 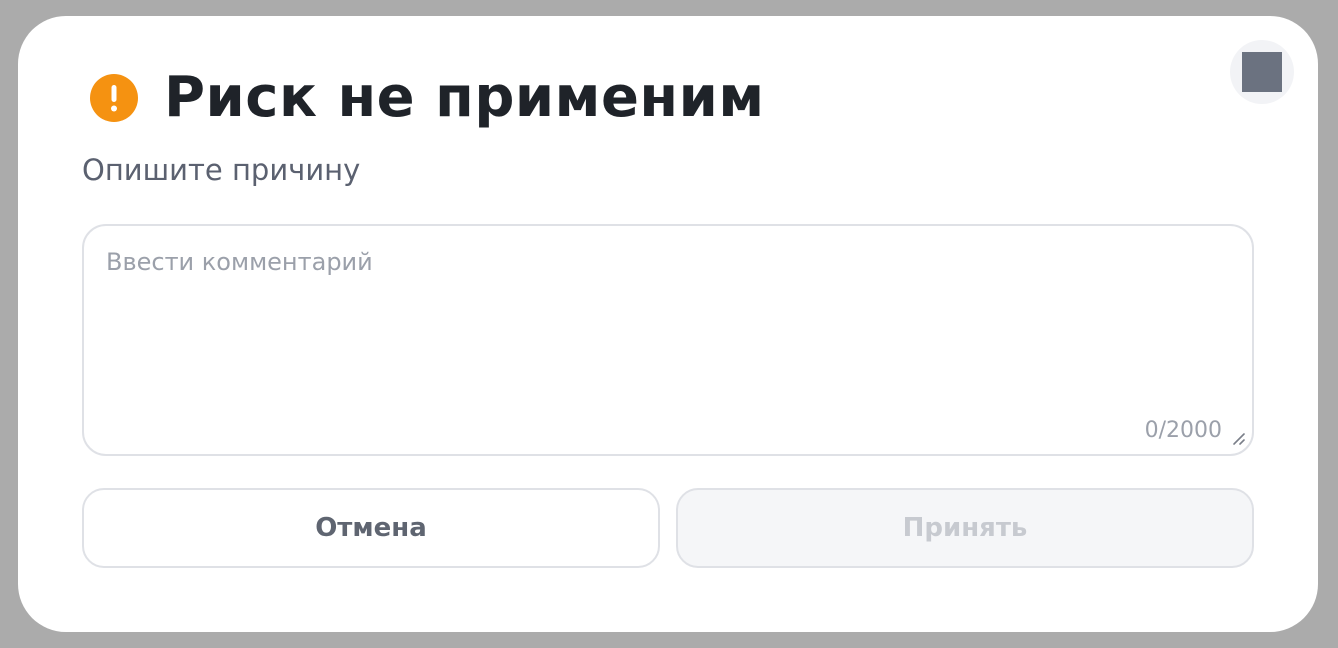 What do you see at coordinates (371, 528) in the screenshot?
I see `cancel-button: Отмена` at bounding box center [371, 528].